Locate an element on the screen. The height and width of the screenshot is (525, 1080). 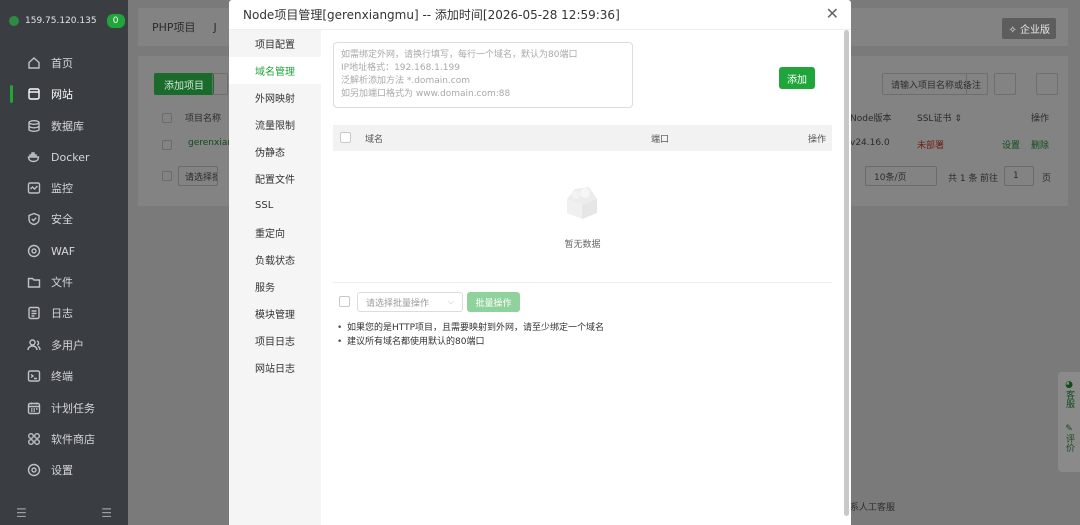
tab-java-project: J is located at coordinates (215, 27).